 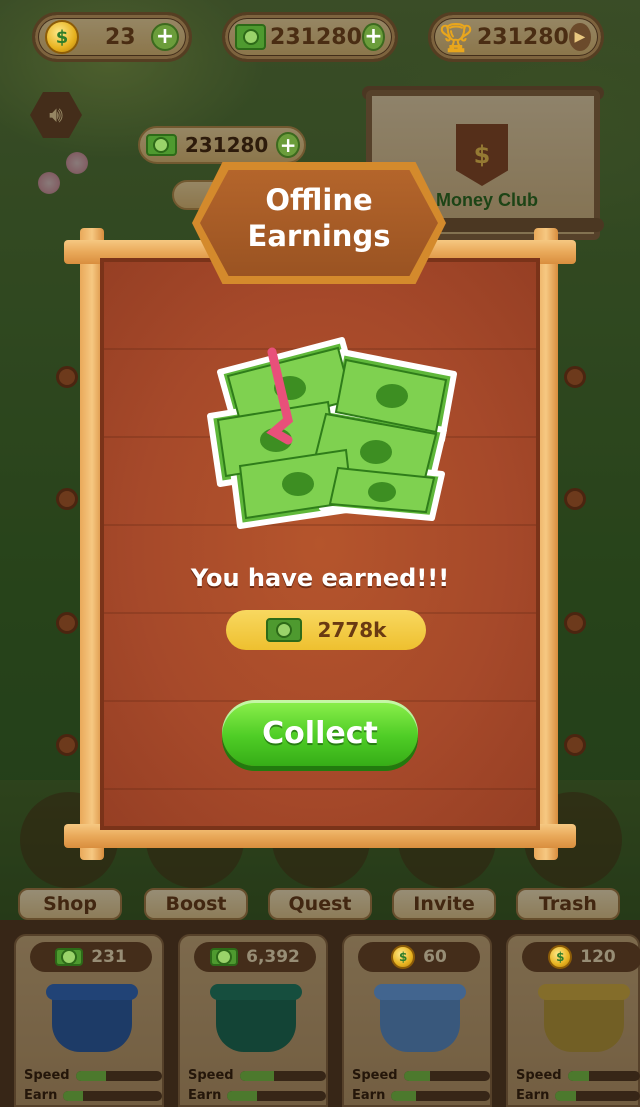 I want to click on dialog-title-line2: Earnings, so click(x=319, y=236).